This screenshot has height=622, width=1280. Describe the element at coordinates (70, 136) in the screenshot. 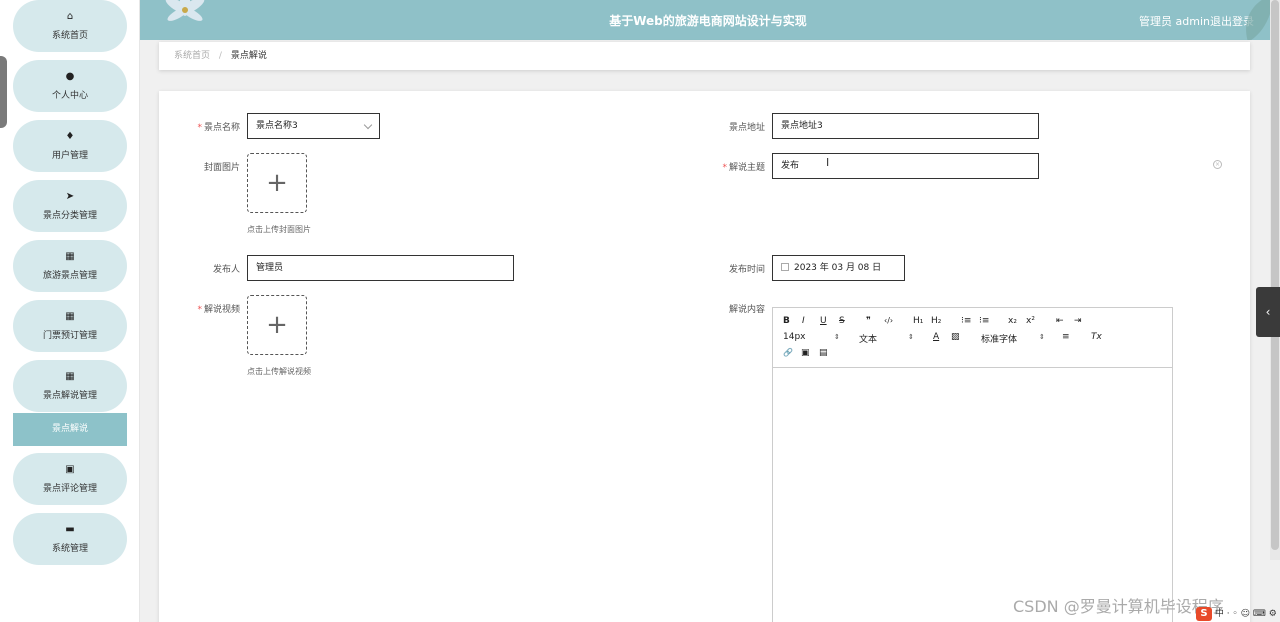

I see `map-pin-icon: ♦` at that location.